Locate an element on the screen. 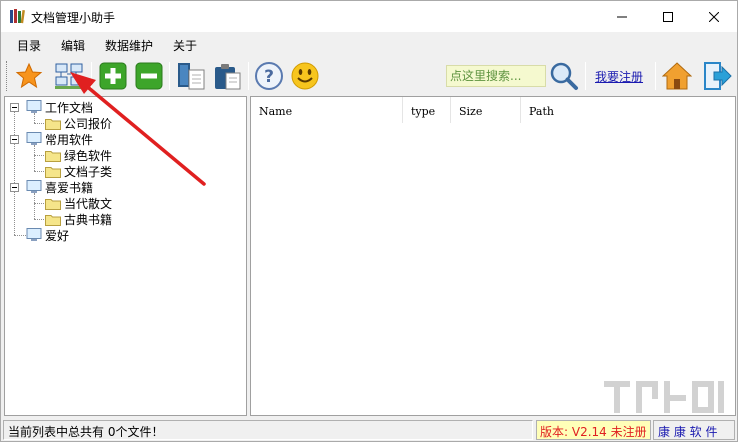 The width and height of the screenshot is (738, 442). copy-button is located at coordinates (191, 76).